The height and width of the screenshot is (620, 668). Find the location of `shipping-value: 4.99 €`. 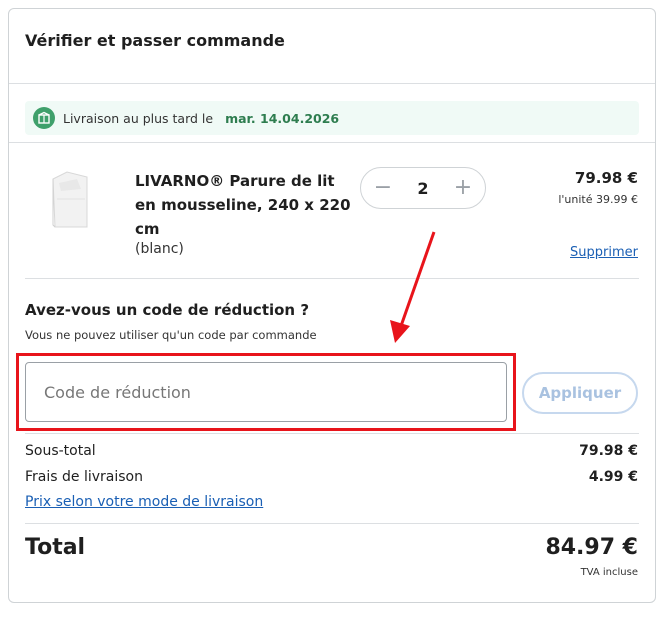

shipping-value: 4.99 € is located at coordinates (613, 477).